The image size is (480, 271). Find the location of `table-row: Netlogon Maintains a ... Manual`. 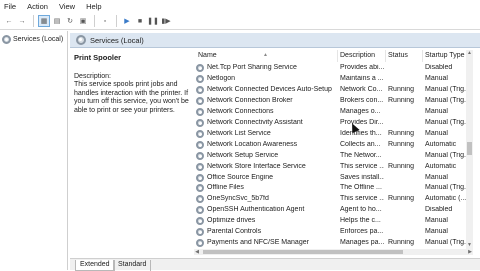

table-row: Netlogon Maintains a ... Manual is located at coordinates (334, 79).